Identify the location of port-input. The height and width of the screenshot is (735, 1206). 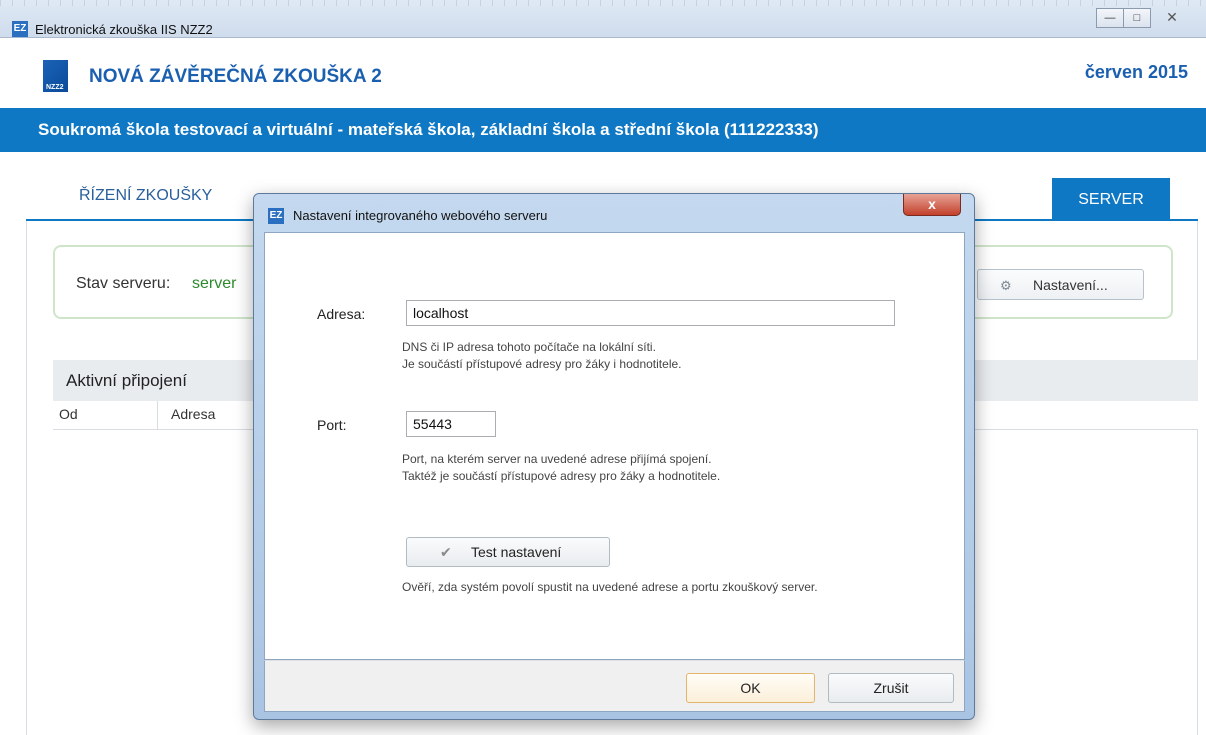
(451, 424).